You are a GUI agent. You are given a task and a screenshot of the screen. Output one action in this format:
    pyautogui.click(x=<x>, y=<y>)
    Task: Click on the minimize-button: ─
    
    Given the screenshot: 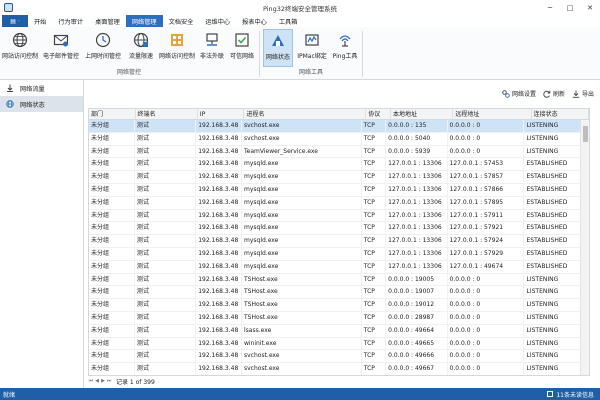 What is the action you would take?
    pyautogui.click(x=550, y=7)
    